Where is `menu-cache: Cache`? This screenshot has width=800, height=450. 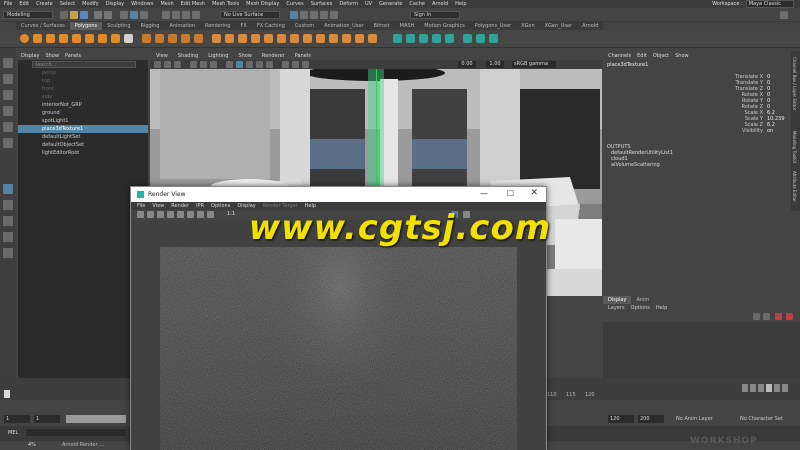
menu-cache: Cache is located at coordinates (417, 4).